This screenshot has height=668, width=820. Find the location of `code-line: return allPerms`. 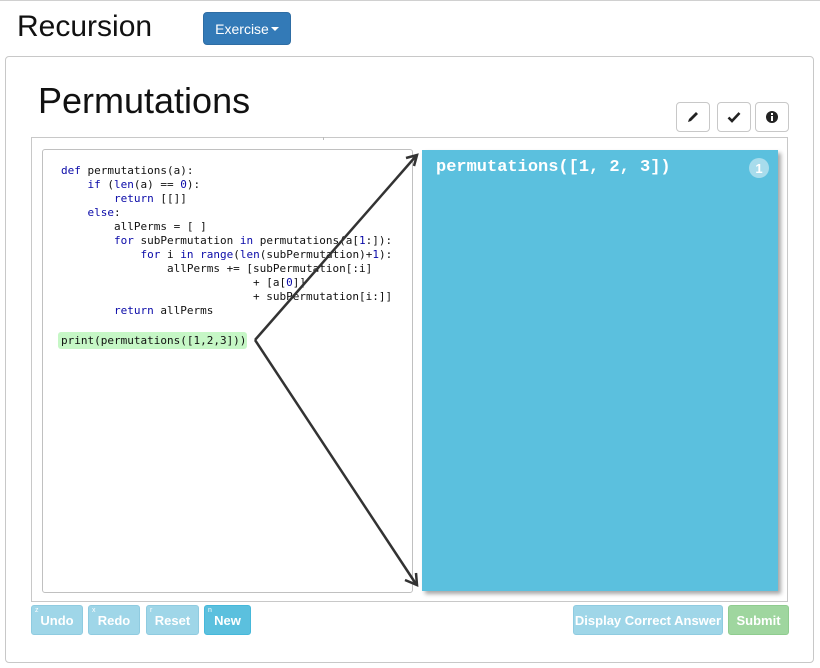

code-line: return allPerms is located at coordinates (163, 310).